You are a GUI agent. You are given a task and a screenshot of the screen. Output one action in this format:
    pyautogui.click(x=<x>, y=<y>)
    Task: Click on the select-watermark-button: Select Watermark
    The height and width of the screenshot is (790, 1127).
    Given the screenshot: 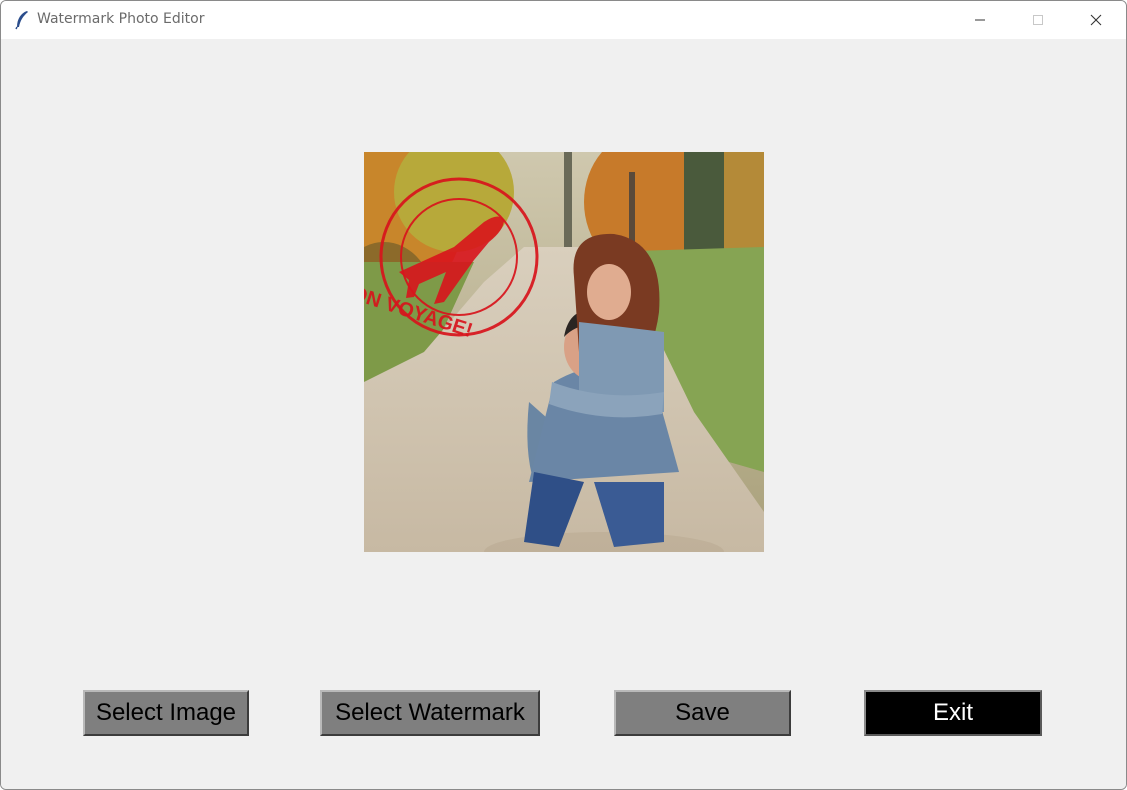 What is the action you would take?
    pyautogui.click(x=430, y=713)
    